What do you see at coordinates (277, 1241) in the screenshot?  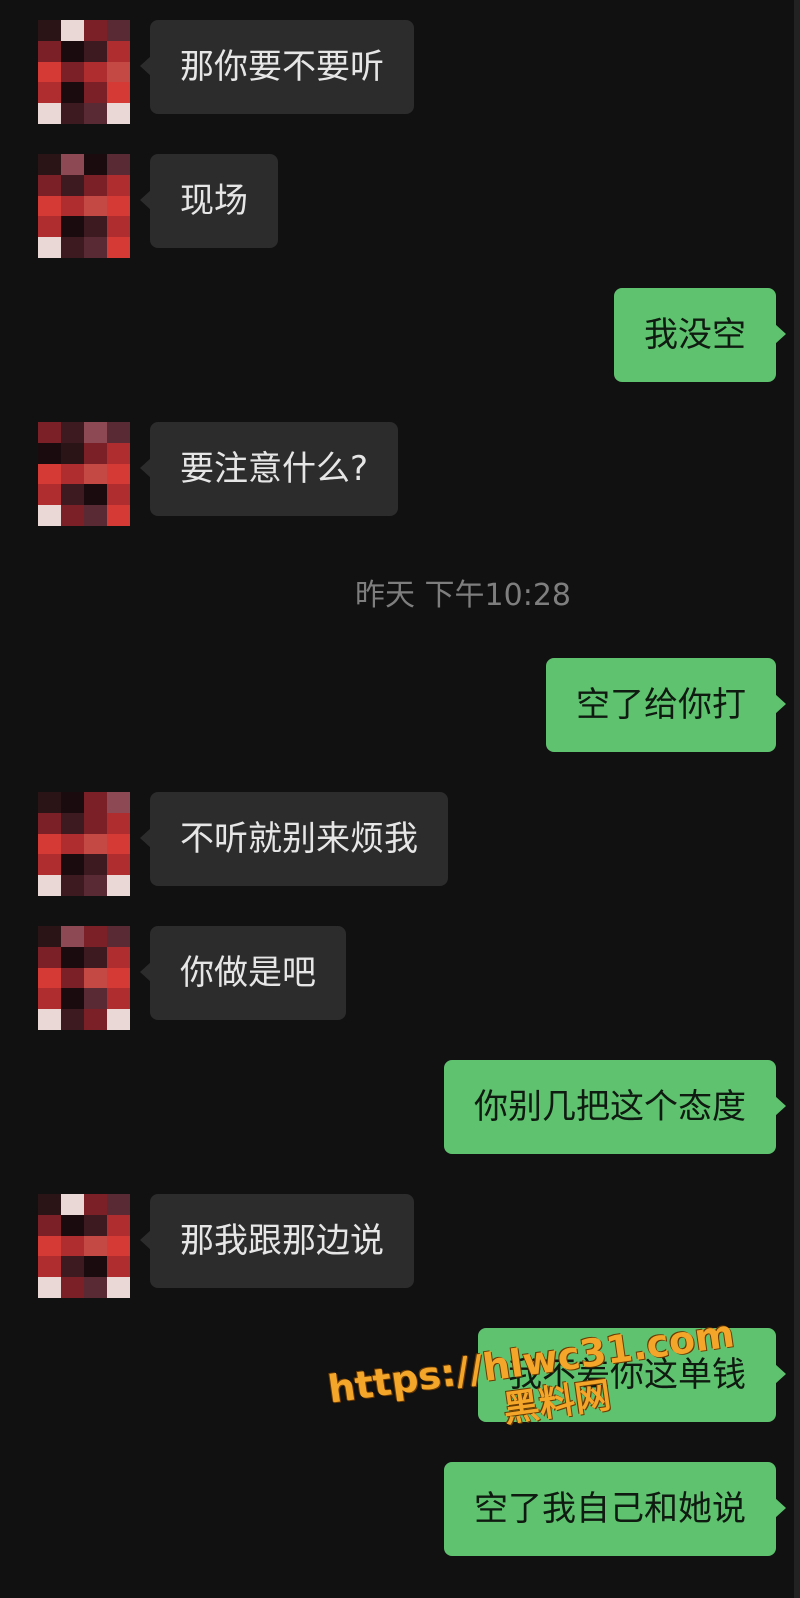 I see `incoming-message: 那我跟那边说` at bounding box center [277, 1241].